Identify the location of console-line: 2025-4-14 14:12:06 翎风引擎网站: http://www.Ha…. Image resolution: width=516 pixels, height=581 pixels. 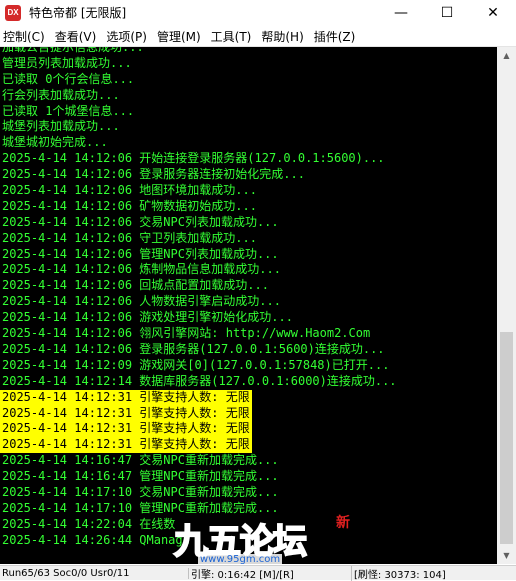
(186, 333).